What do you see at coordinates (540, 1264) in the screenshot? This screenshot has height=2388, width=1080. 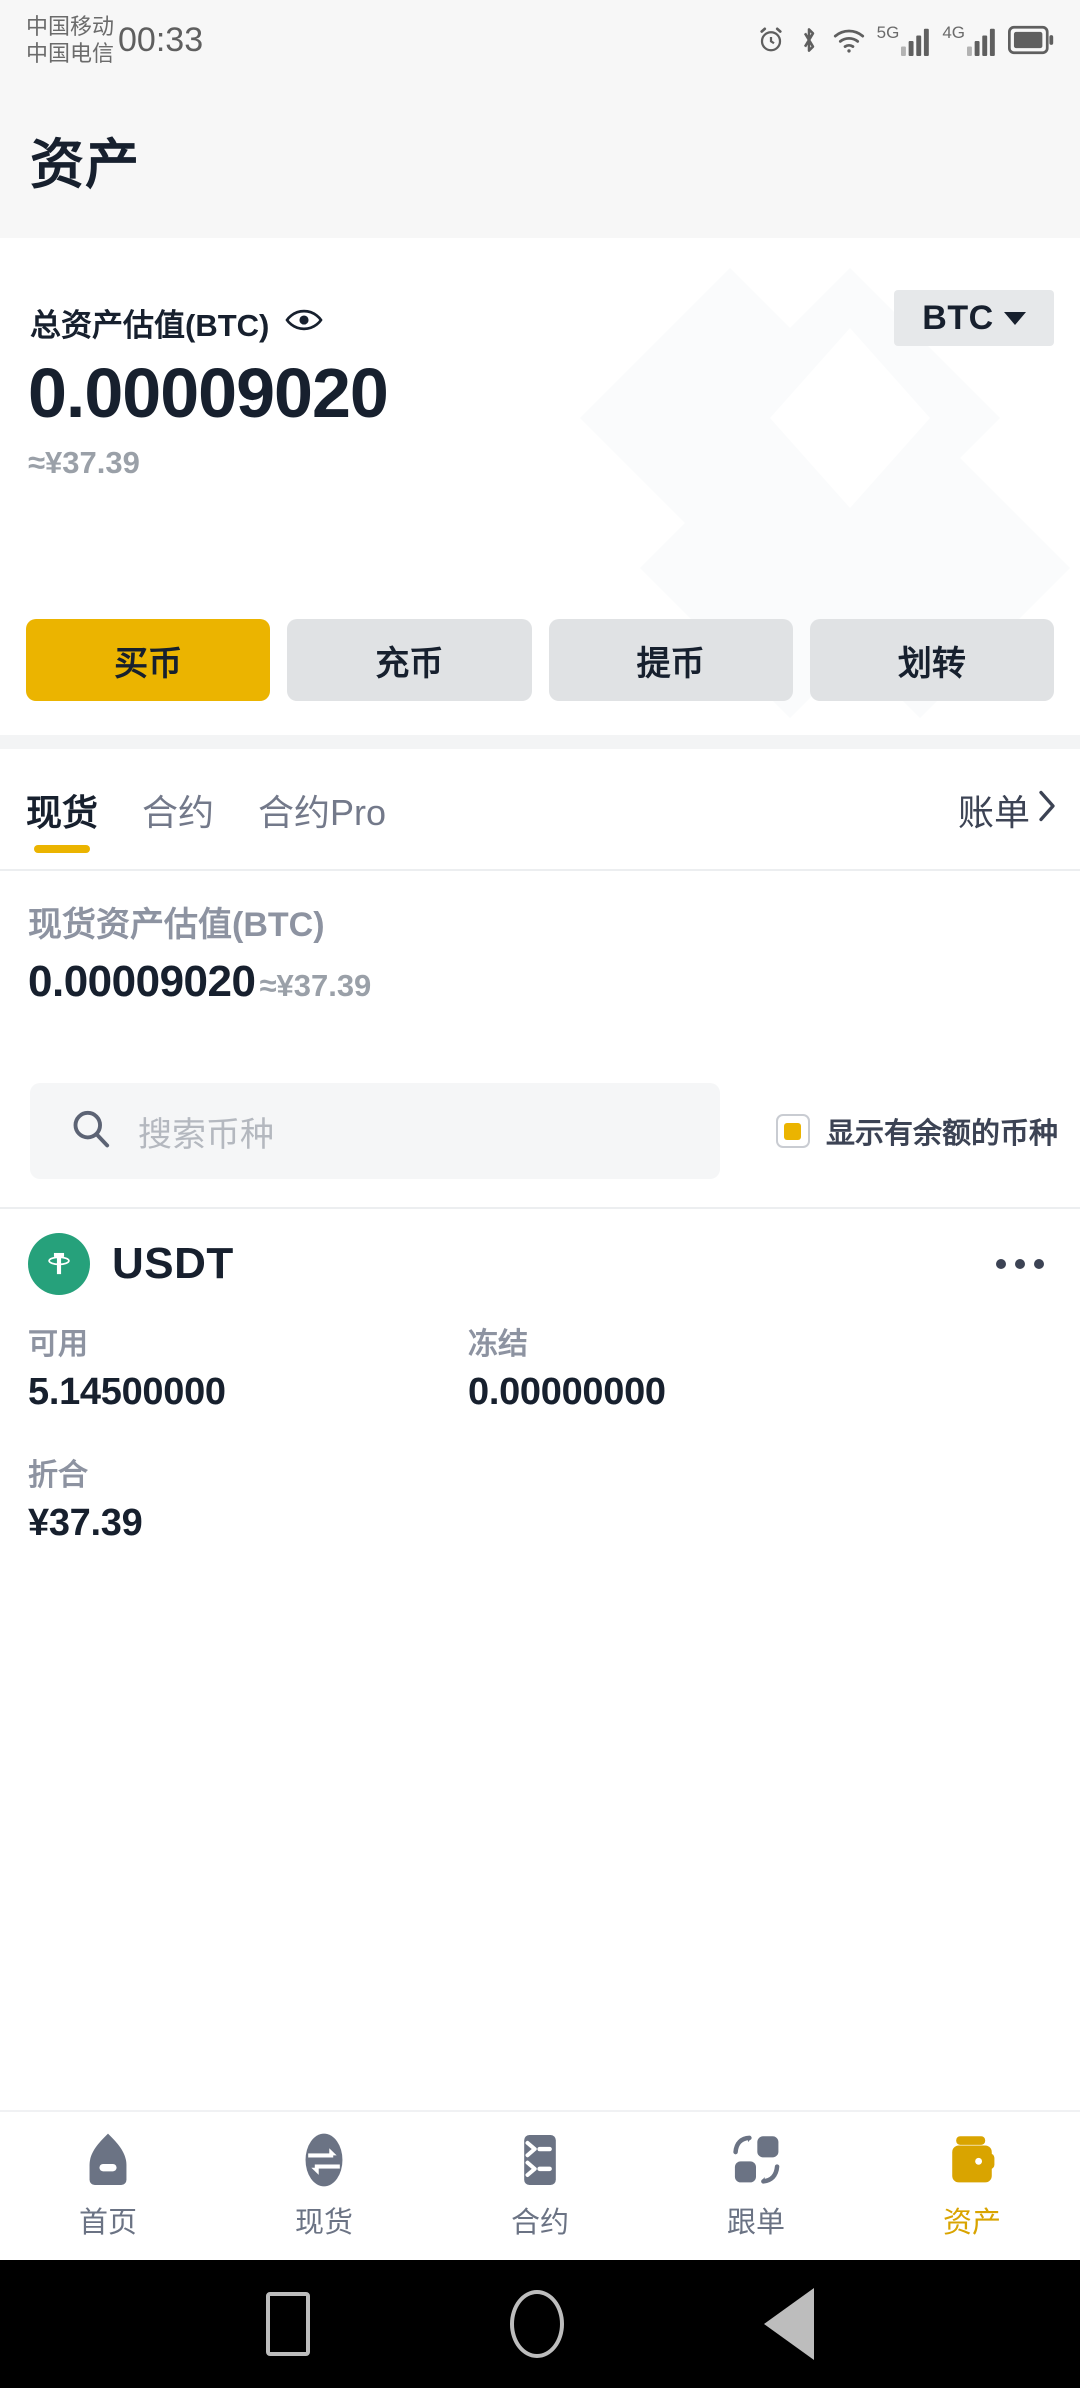 I see `coin-header: USDT` at bounding box center [540, 1264].